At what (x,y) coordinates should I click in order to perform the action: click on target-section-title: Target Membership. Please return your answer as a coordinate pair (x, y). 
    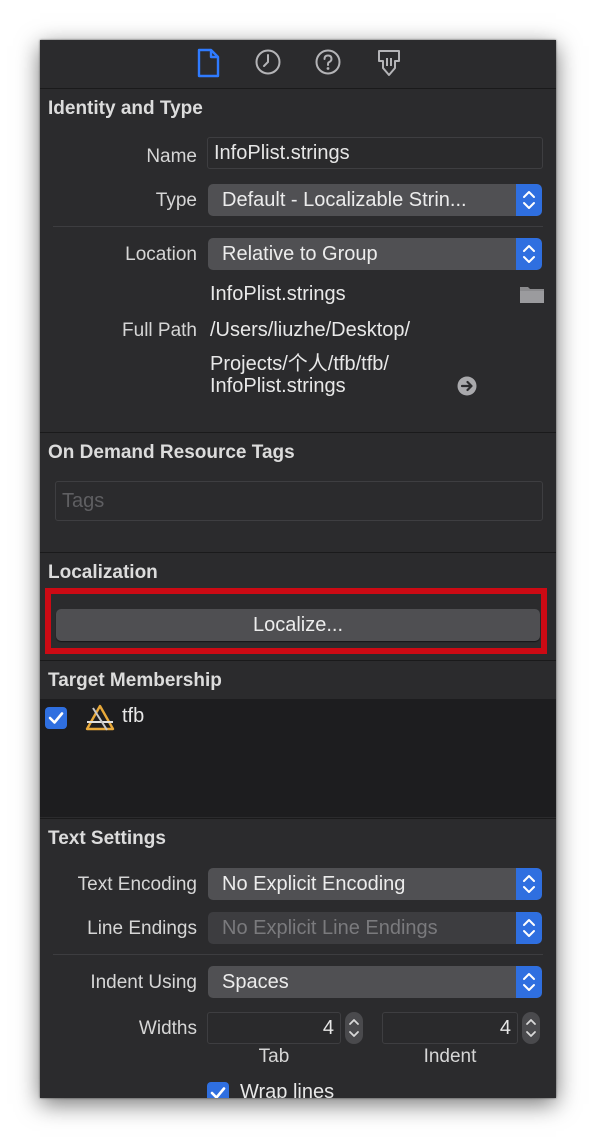
    Looking at the image, I should click on (135, 680).